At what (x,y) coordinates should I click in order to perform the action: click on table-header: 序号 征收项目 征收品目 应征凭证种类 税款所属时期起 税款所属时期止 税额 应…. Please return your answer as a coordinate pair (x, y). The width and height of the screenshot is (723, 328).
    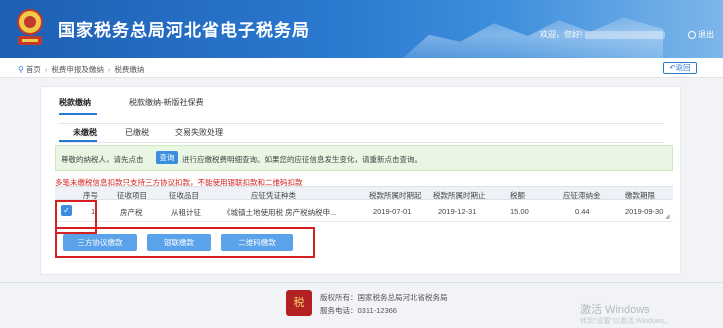
    Looking at the image, I should click on (364, 193).